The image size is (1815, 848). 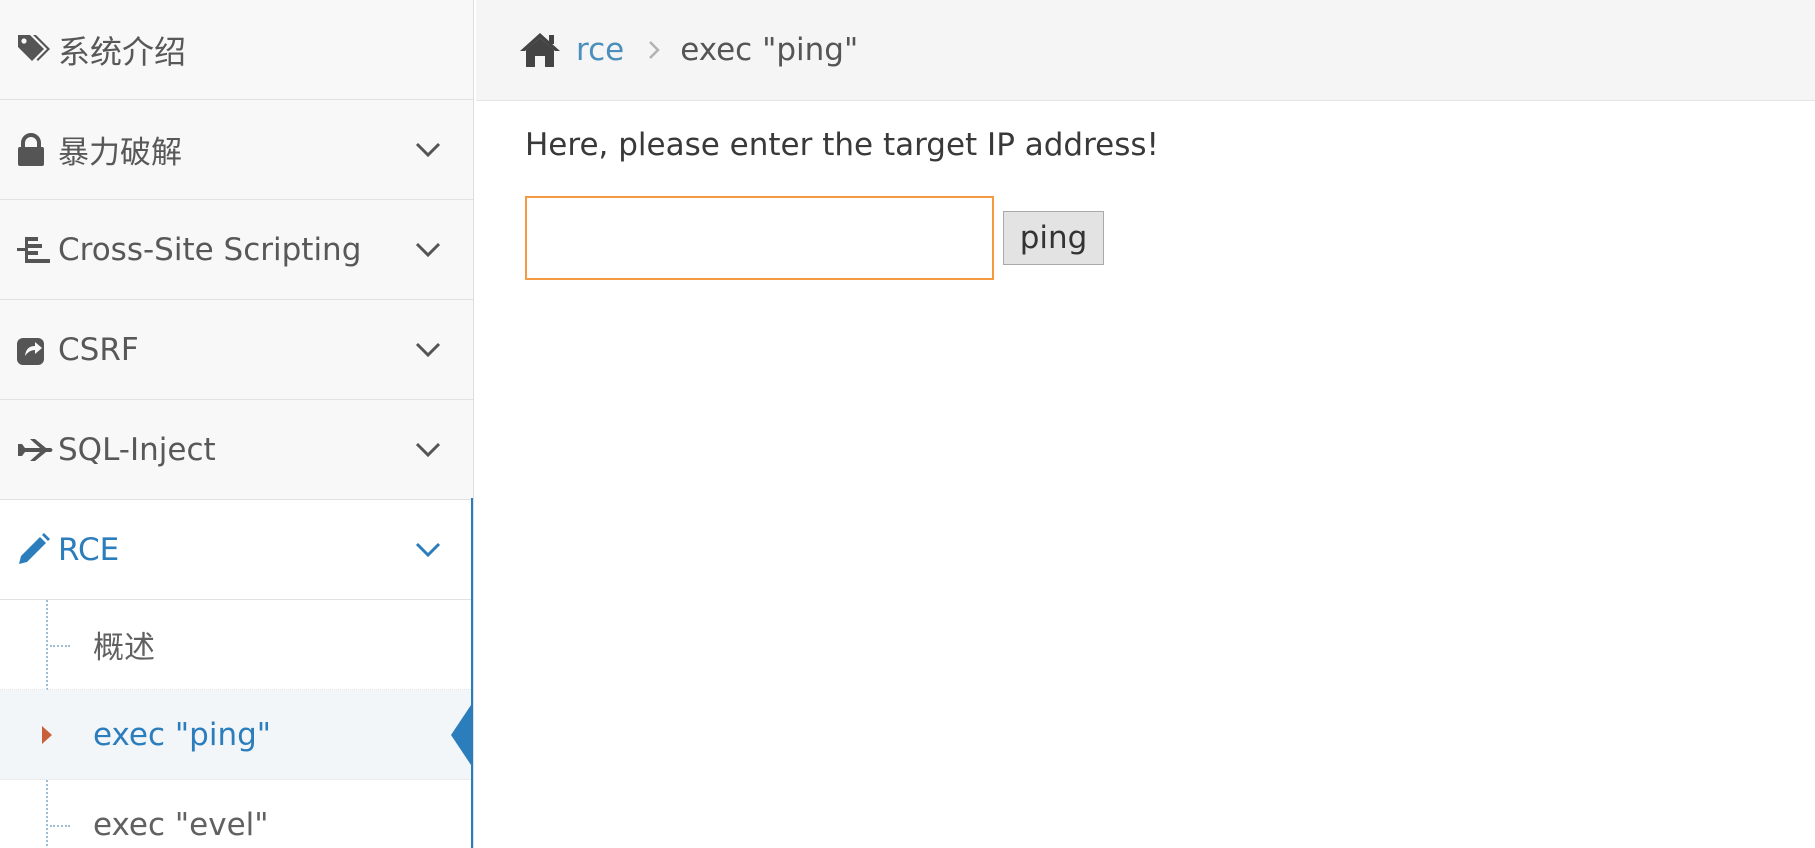 I want to click on submenu-item-label: 概述, so click(x=124, y=648).